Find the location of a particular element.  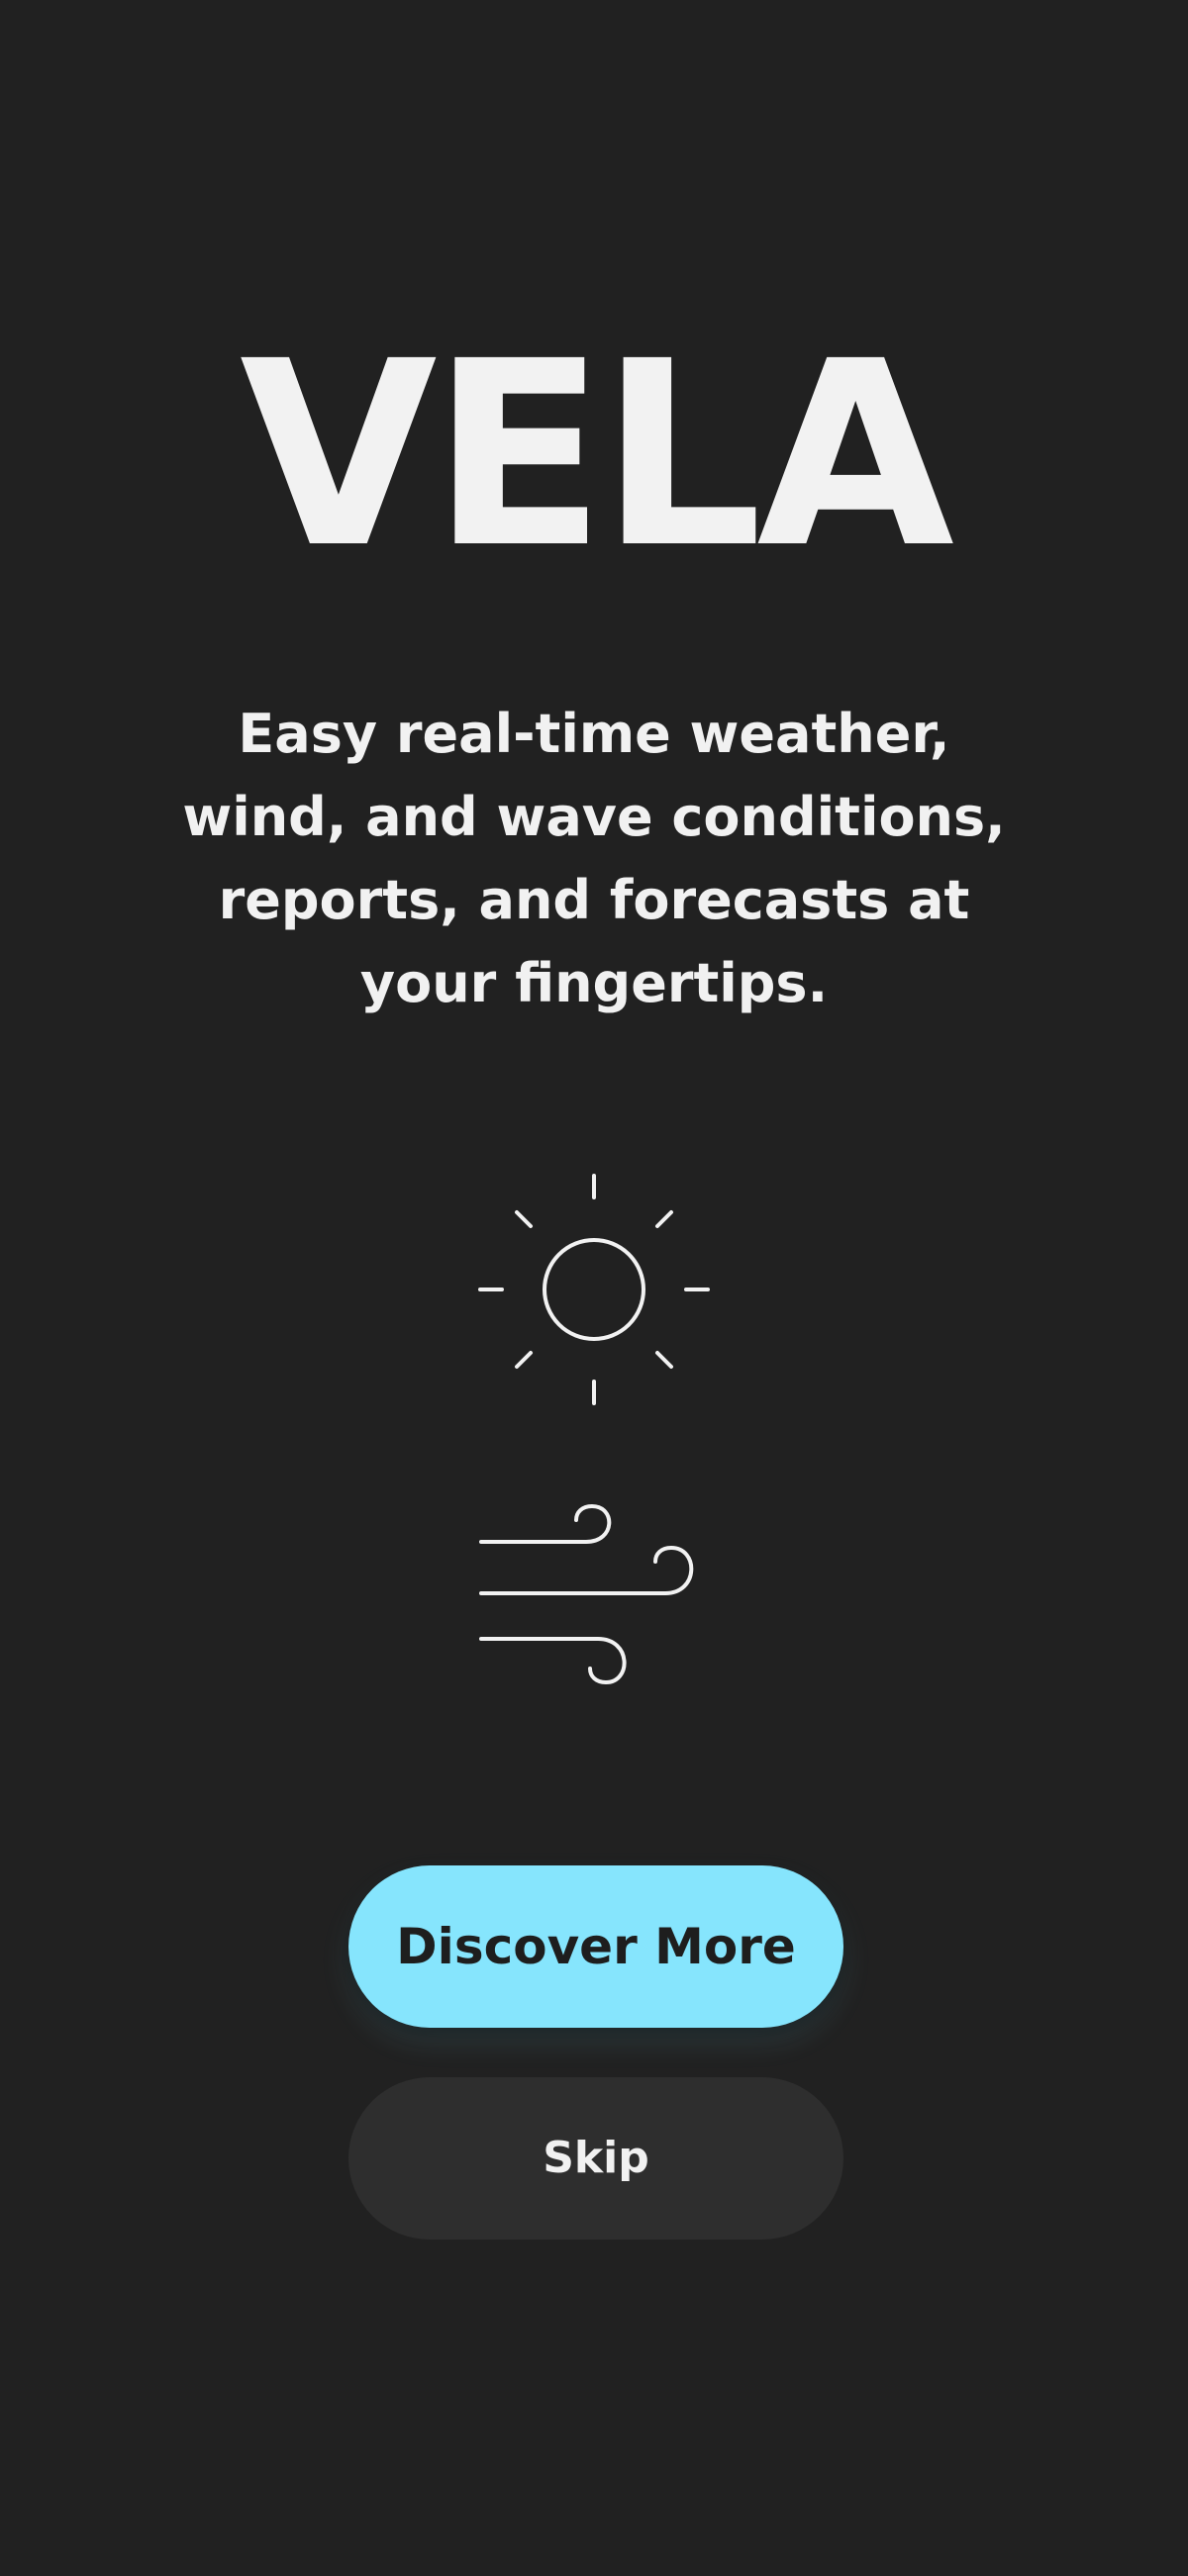

tagline-line: Easy real-time weather, is located at coordinates (594, 734).